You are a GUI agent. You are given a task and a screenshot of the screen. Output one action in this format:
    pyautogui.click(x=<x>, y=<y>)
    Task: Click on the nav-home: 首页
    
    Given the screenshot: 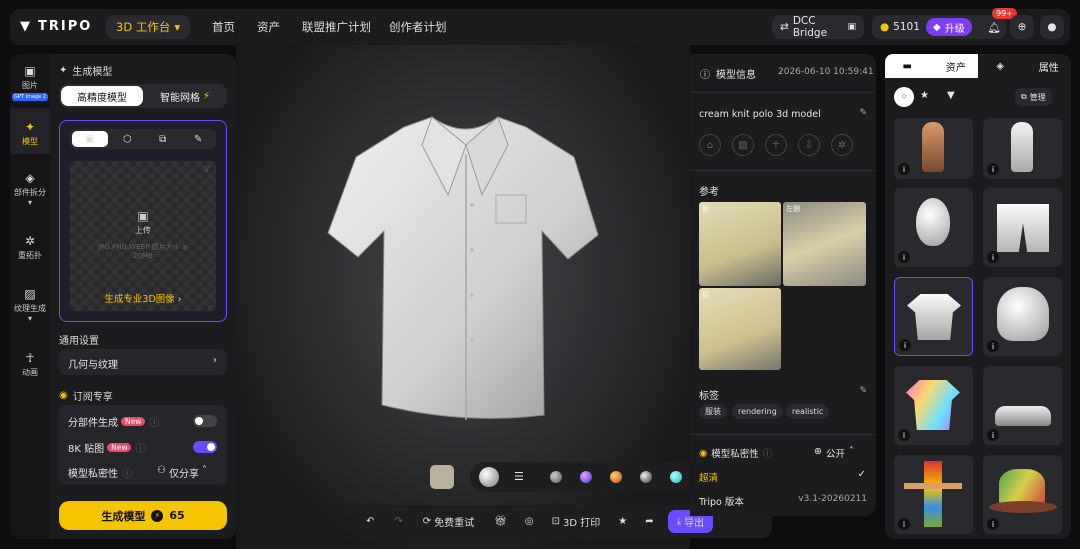 What is the action you would take?
    pyautogui.click(x=223, y=27)
    